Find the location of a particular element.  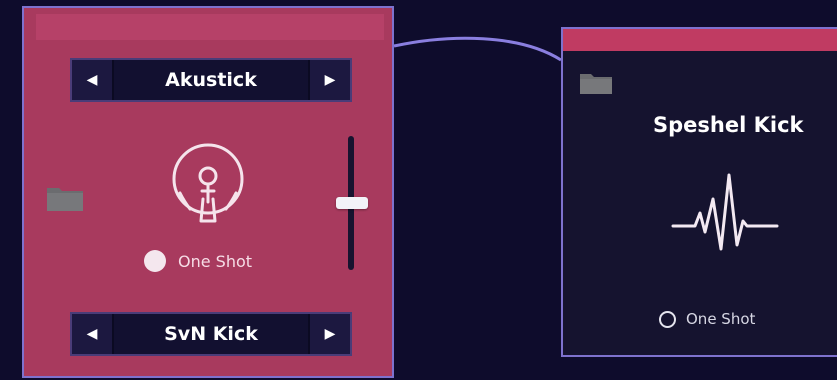

bottom-selector-prev-button: ◀ is located at coordinates (92, 334).